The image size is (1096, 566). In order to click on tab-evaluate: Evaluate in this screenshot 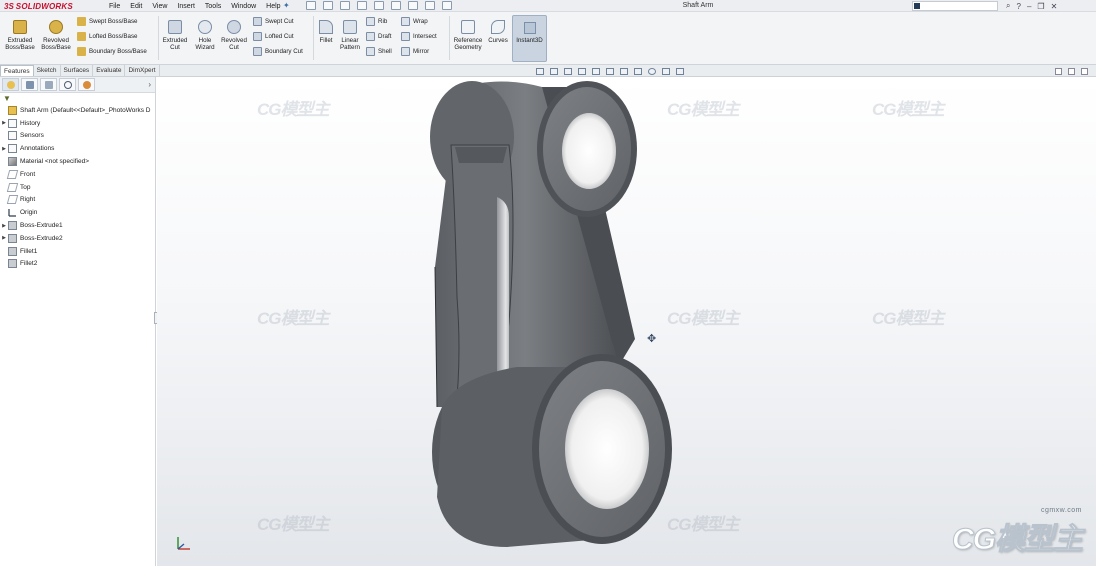, I will do `click(109, 70)`.